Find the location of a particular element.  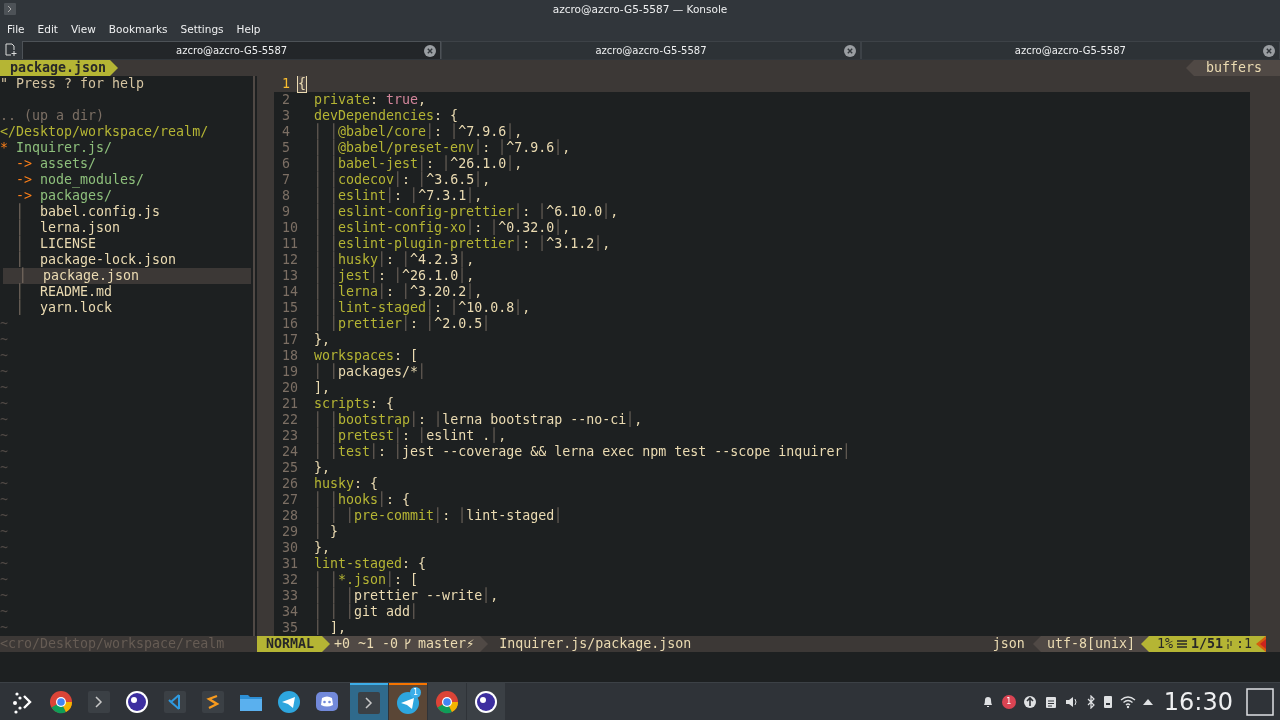

menu-item: File is located at coordinates (16, 29).